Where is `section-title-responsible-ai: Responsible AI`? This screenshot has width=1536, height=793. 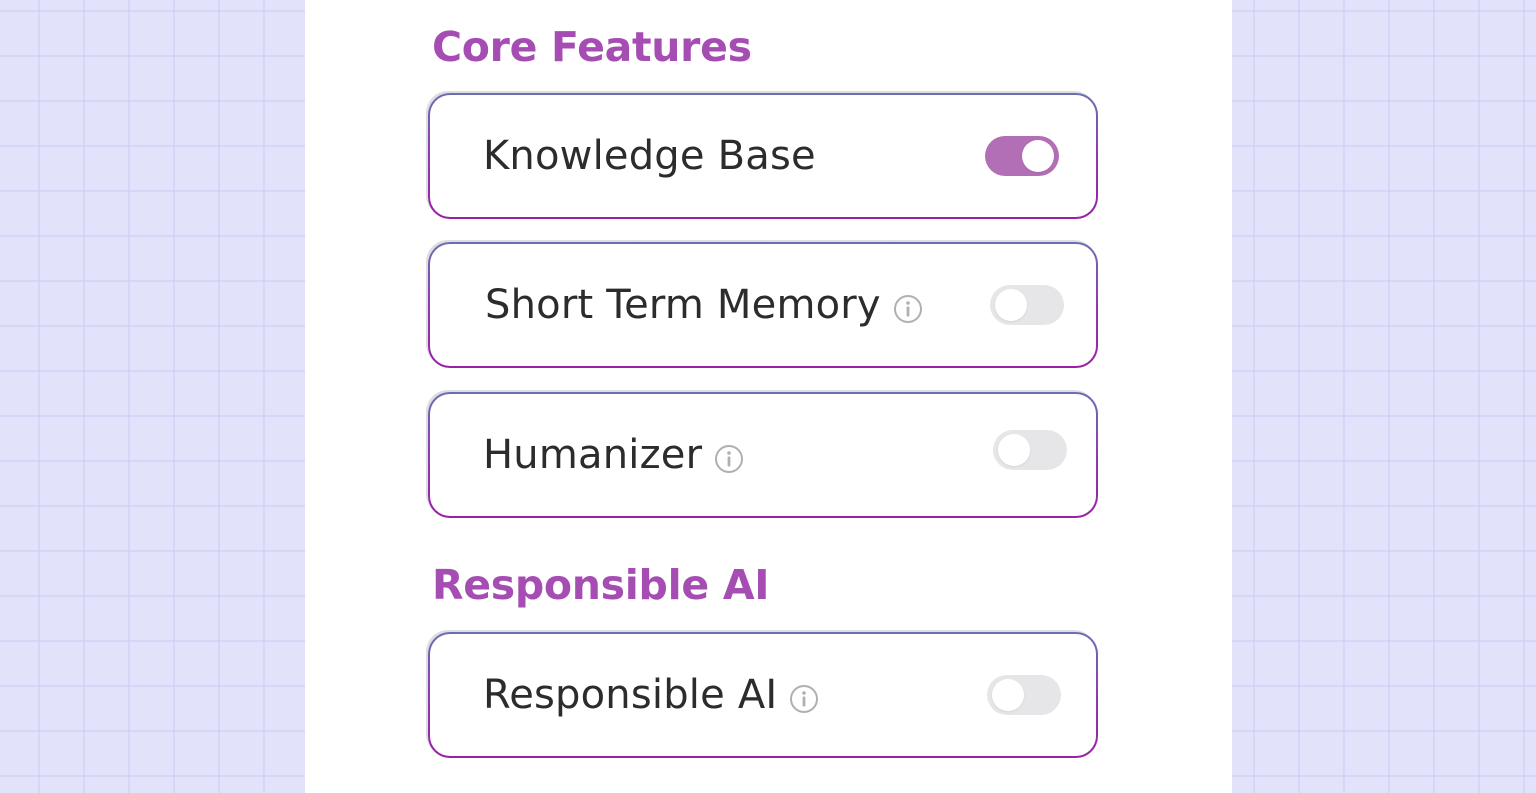 section-title-responsible-ai: Responsible AI is located at coordinates (601, 585).